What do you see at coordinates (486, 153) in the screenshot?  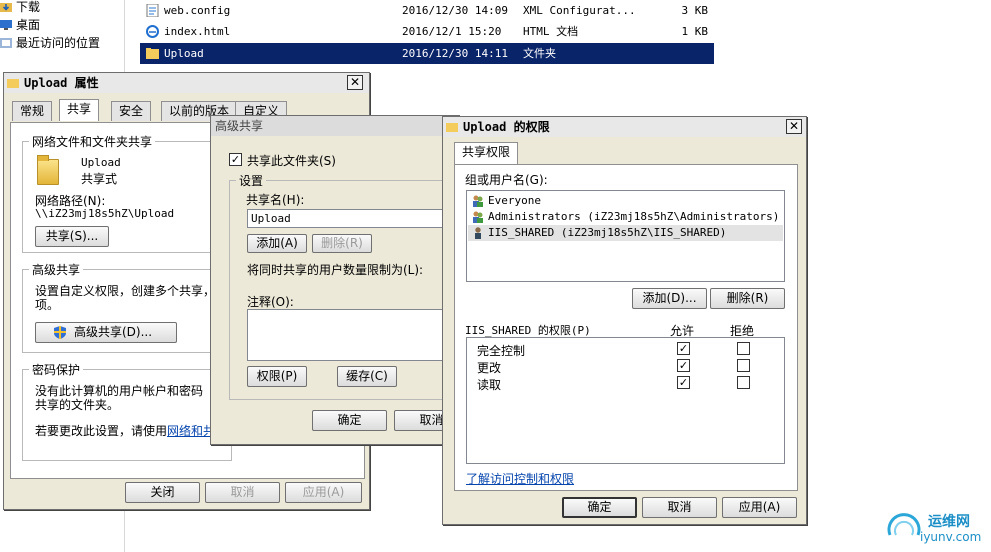 I see `tab-share-permissions: 共享权限` at bounding box center [486, 153].